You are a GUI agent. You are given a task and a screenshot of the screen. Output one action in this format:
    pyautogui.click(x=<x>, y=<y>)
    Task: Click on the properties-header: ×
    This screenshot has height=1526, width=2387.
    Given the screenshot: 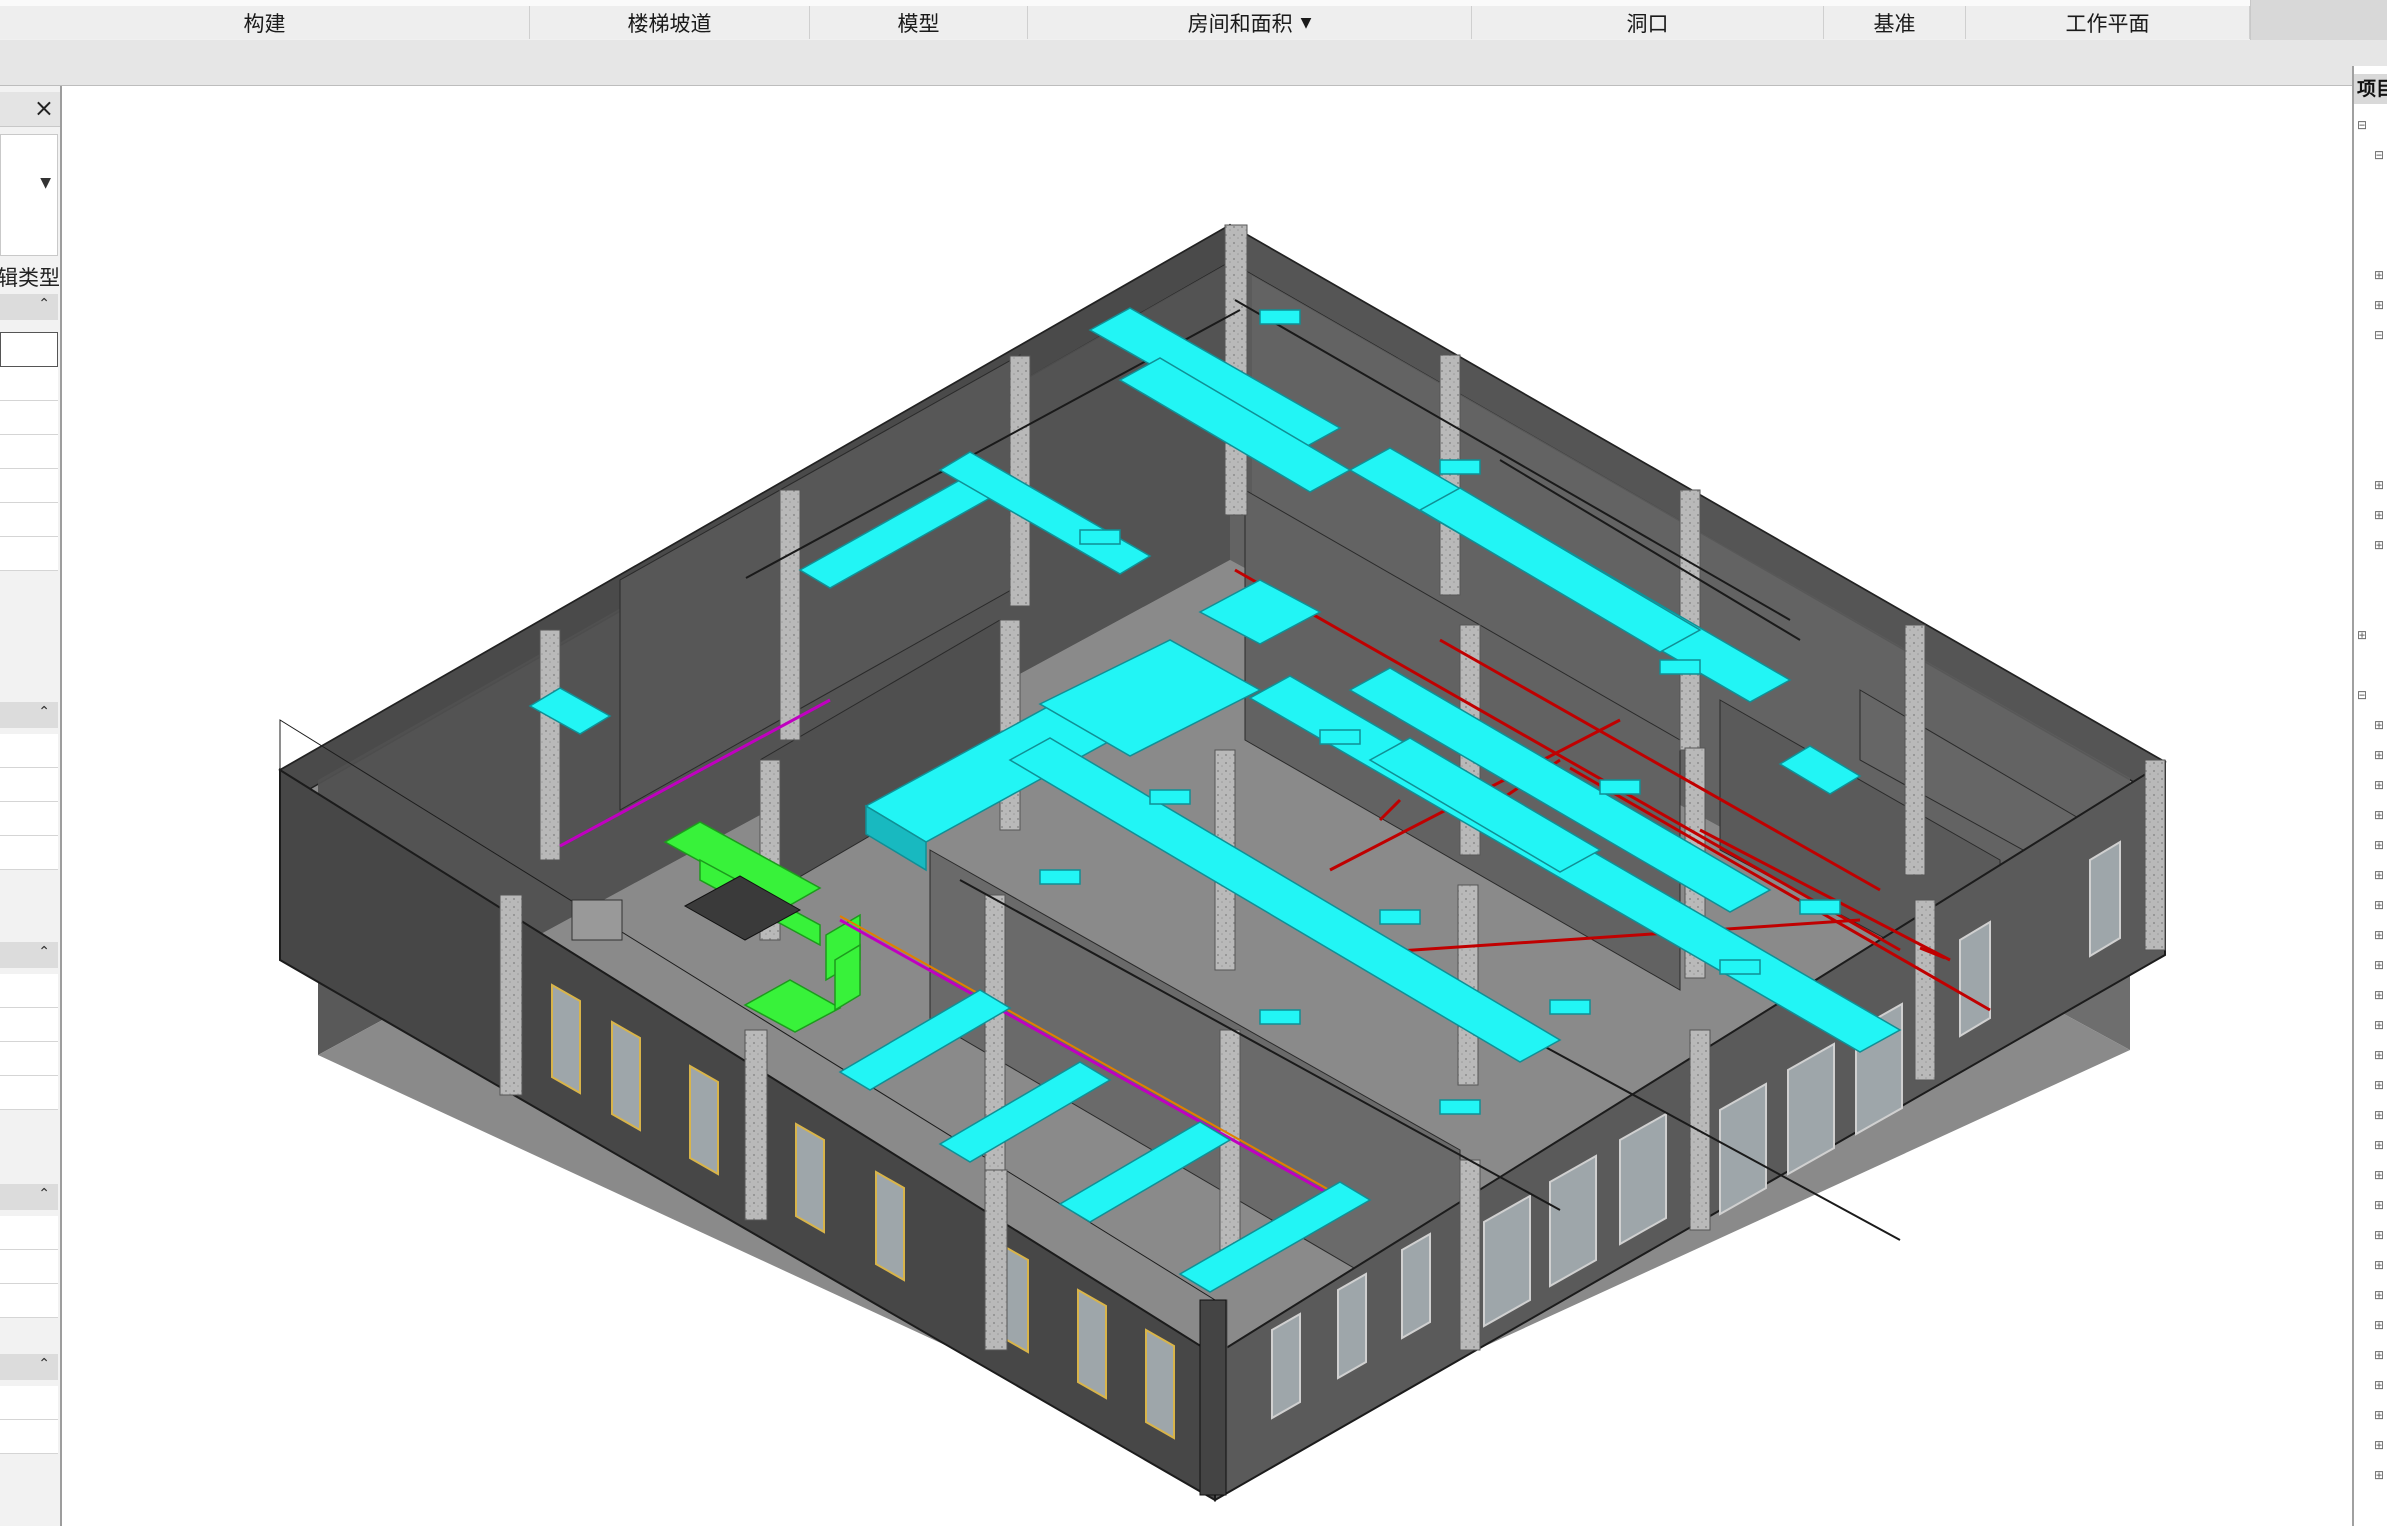 What is the action you would take?
    pyautogui.click(x=30, y=109)
    